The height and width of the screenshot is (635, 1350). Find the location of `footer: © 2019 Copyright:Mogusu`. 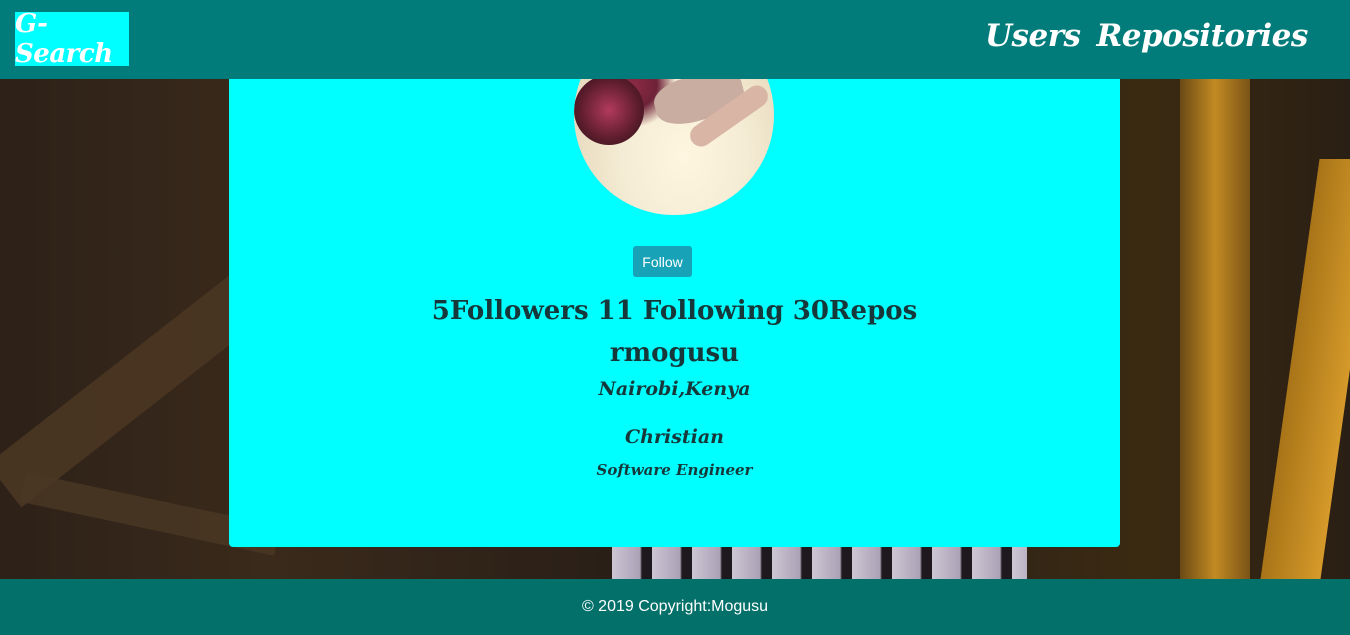

footer: © 2019 Copyright:Mogusu is located at coordinates (675, 607).